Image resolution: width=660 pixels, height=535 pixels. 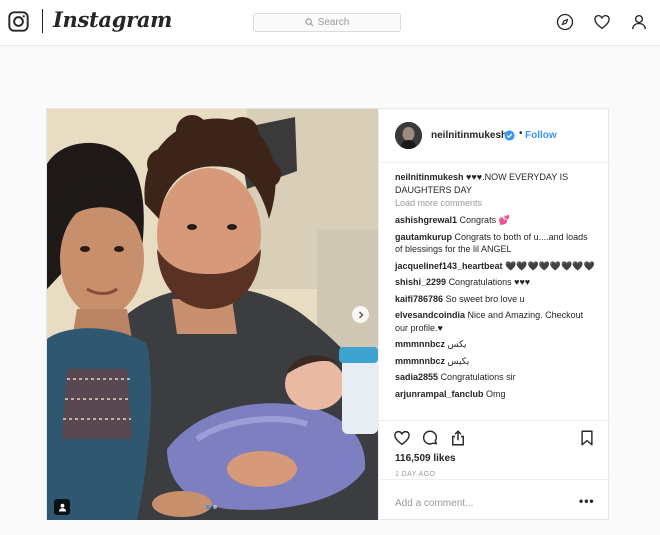 I want to click on comment-username: shishi_2299, so click(x=420, y=282).